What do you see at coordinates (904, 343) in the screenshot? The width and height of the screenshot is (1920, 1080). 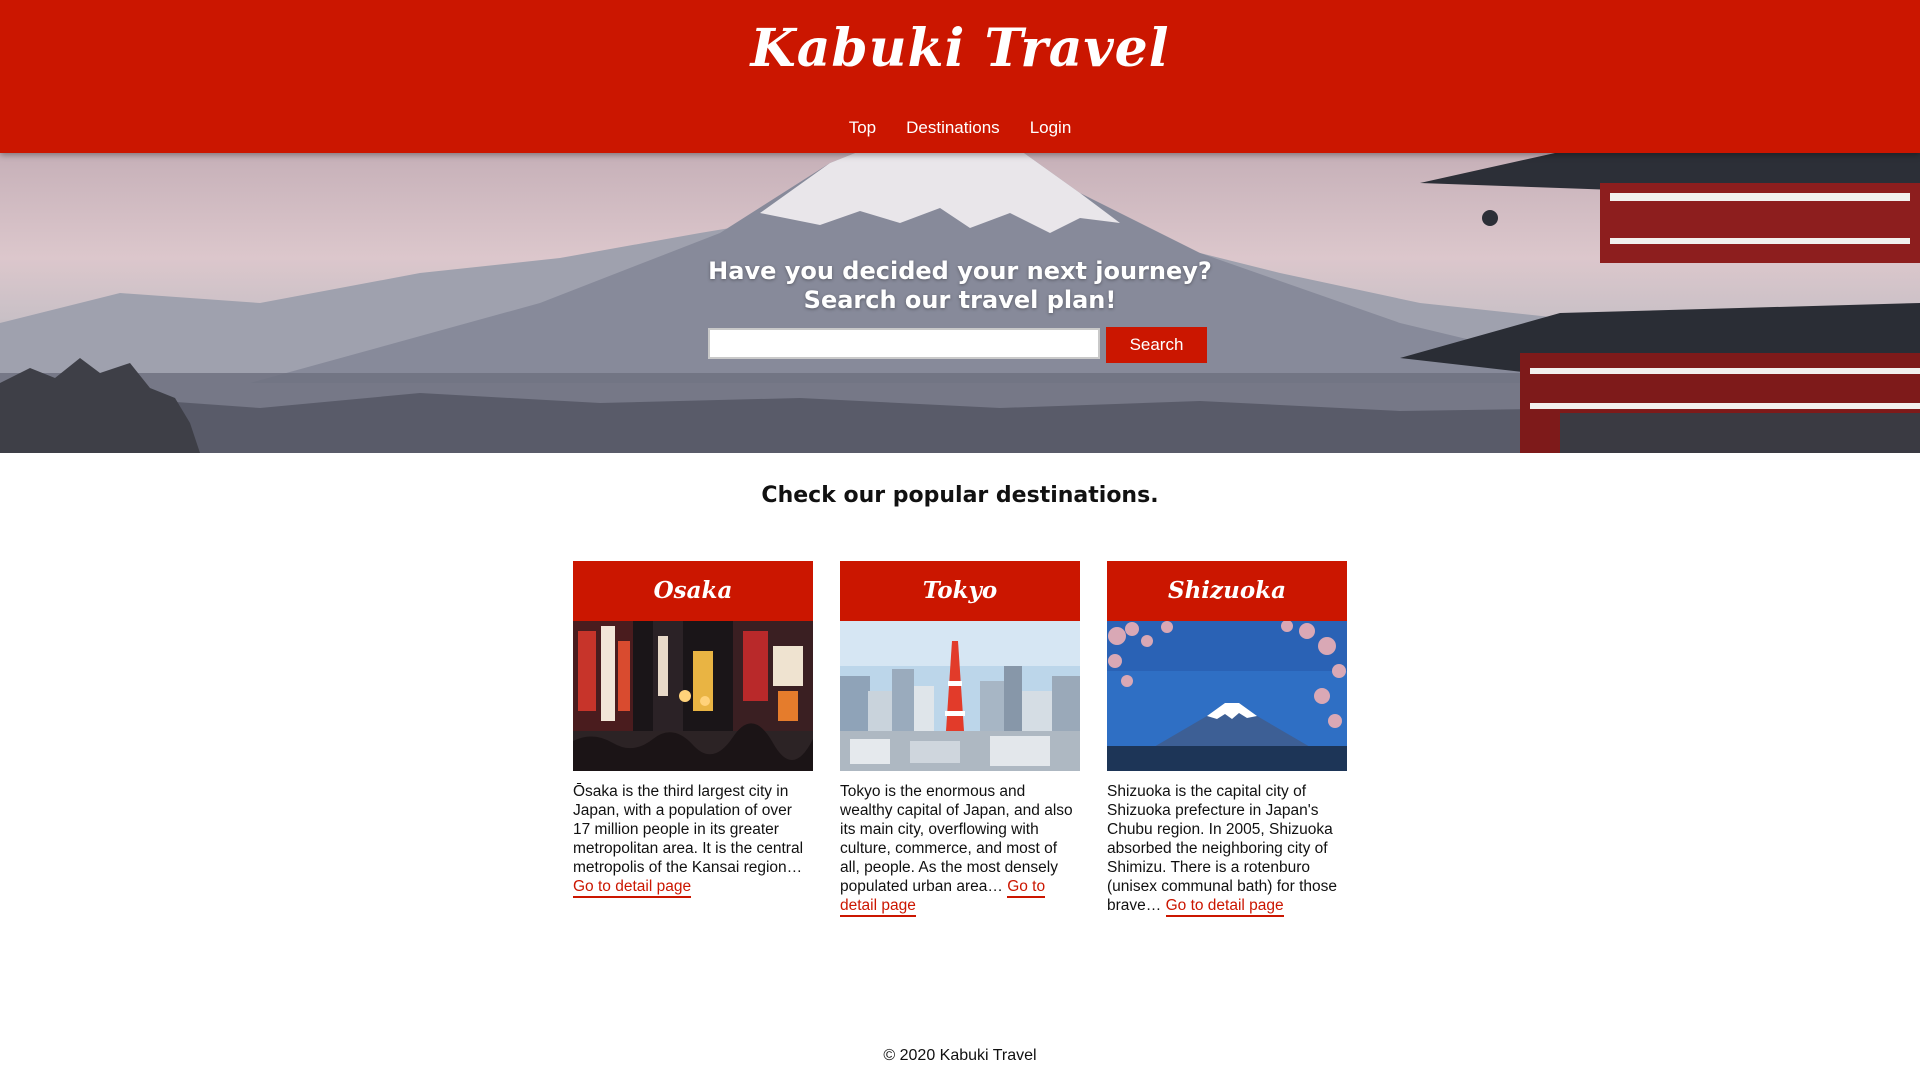 I see `search-input` at bounding box center [904, 343].